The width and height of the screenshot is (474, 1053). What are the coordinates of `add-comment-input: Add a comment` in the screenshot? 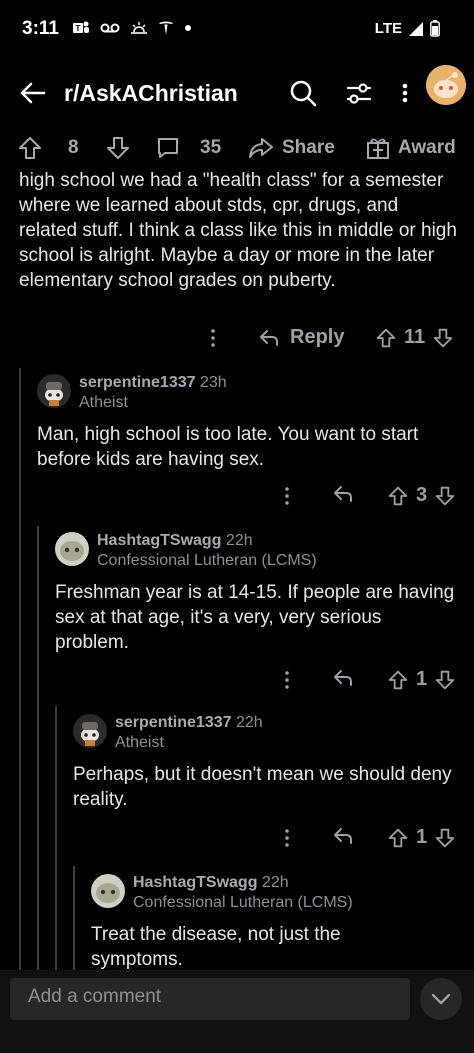 It's located at (210, 999).